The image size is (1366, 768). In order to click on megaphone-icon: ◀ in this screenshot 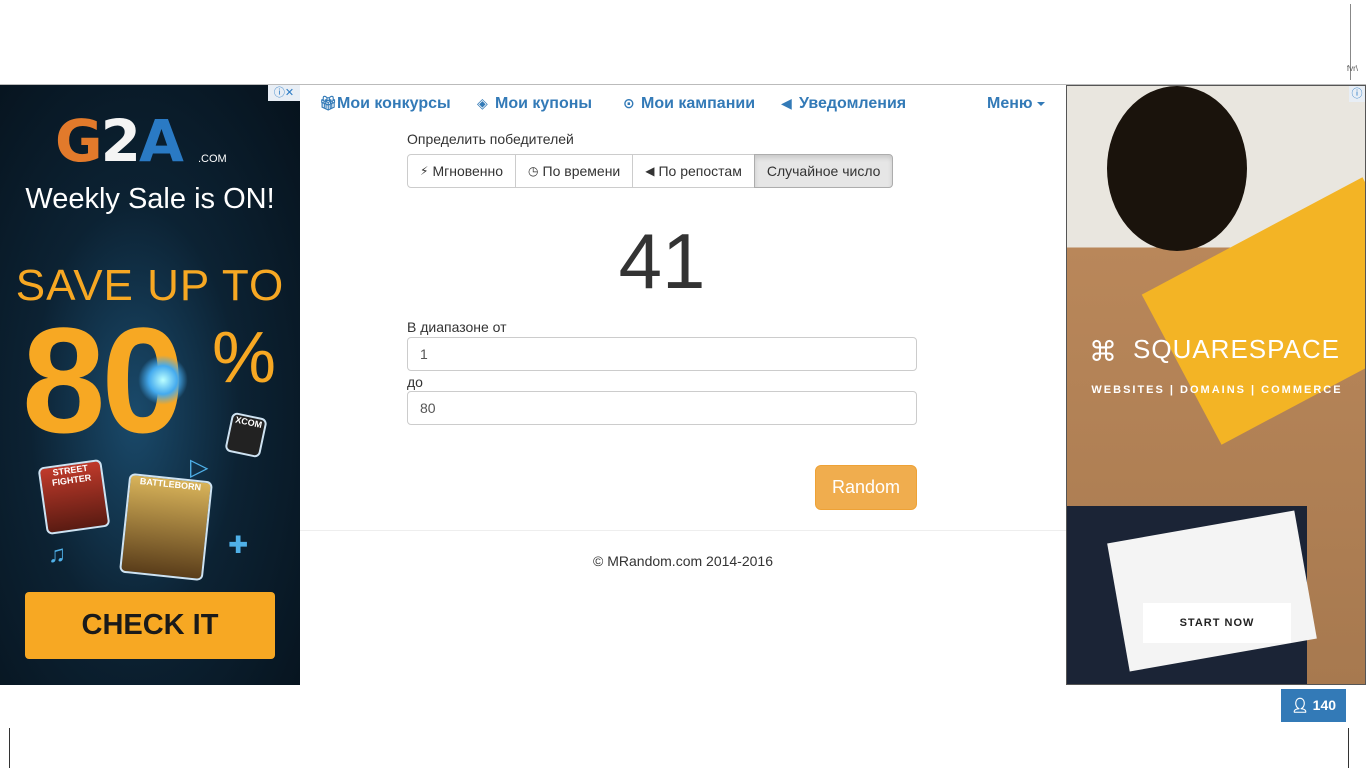, I will do `click(650, 171)`.